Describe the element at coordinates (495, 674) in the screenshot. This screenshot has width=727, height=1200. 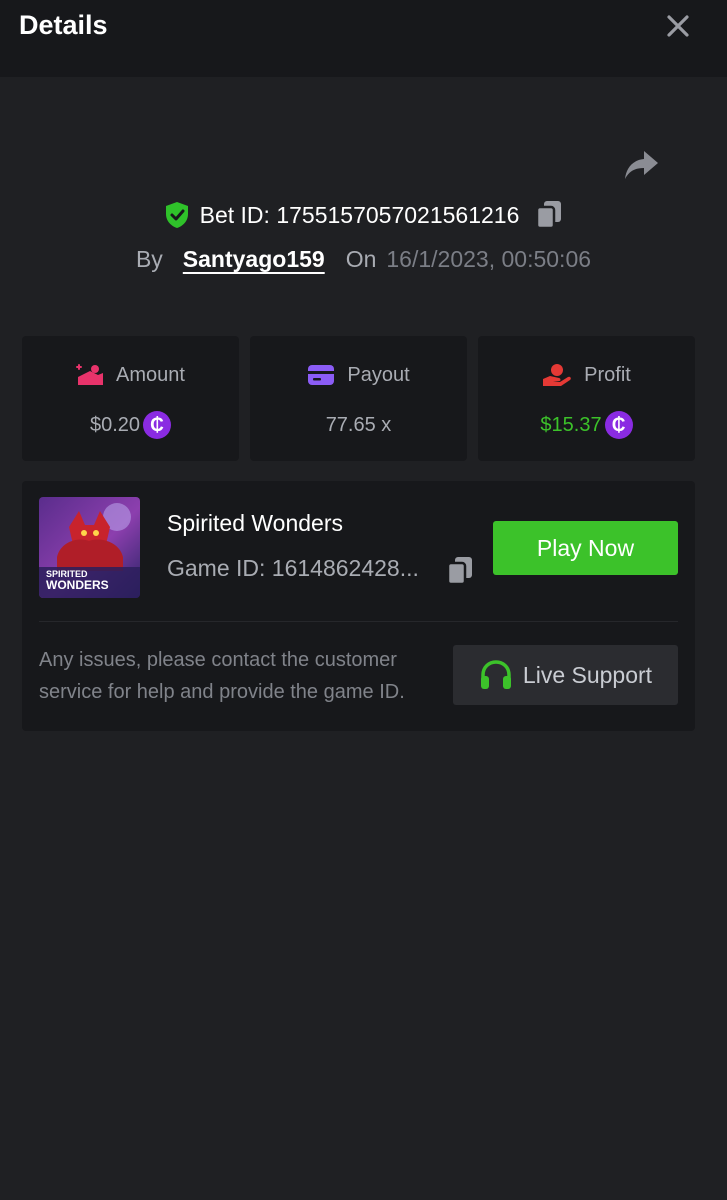
I see `headset-icon` at that location.